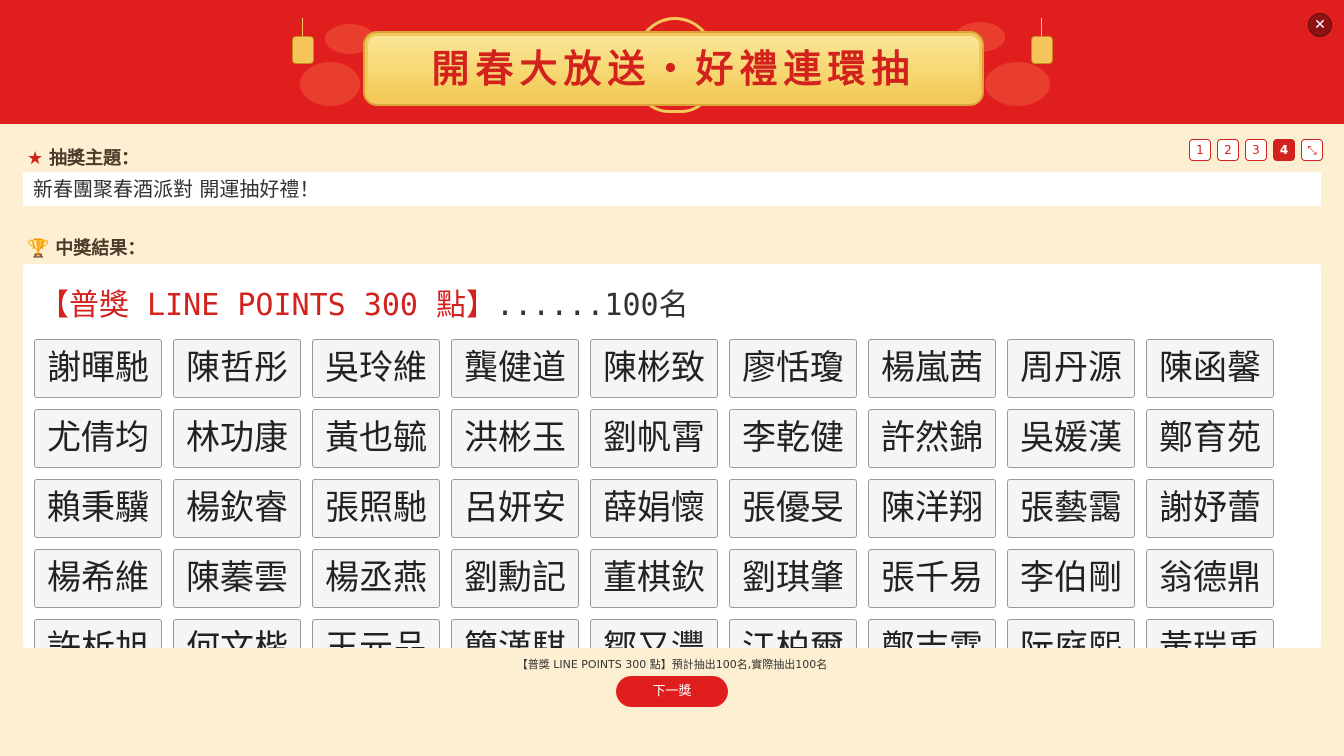 The height and width of the screenshot is (756, 1344). I want to click on winner-card: 鄭吉霖, so click(932, 633).